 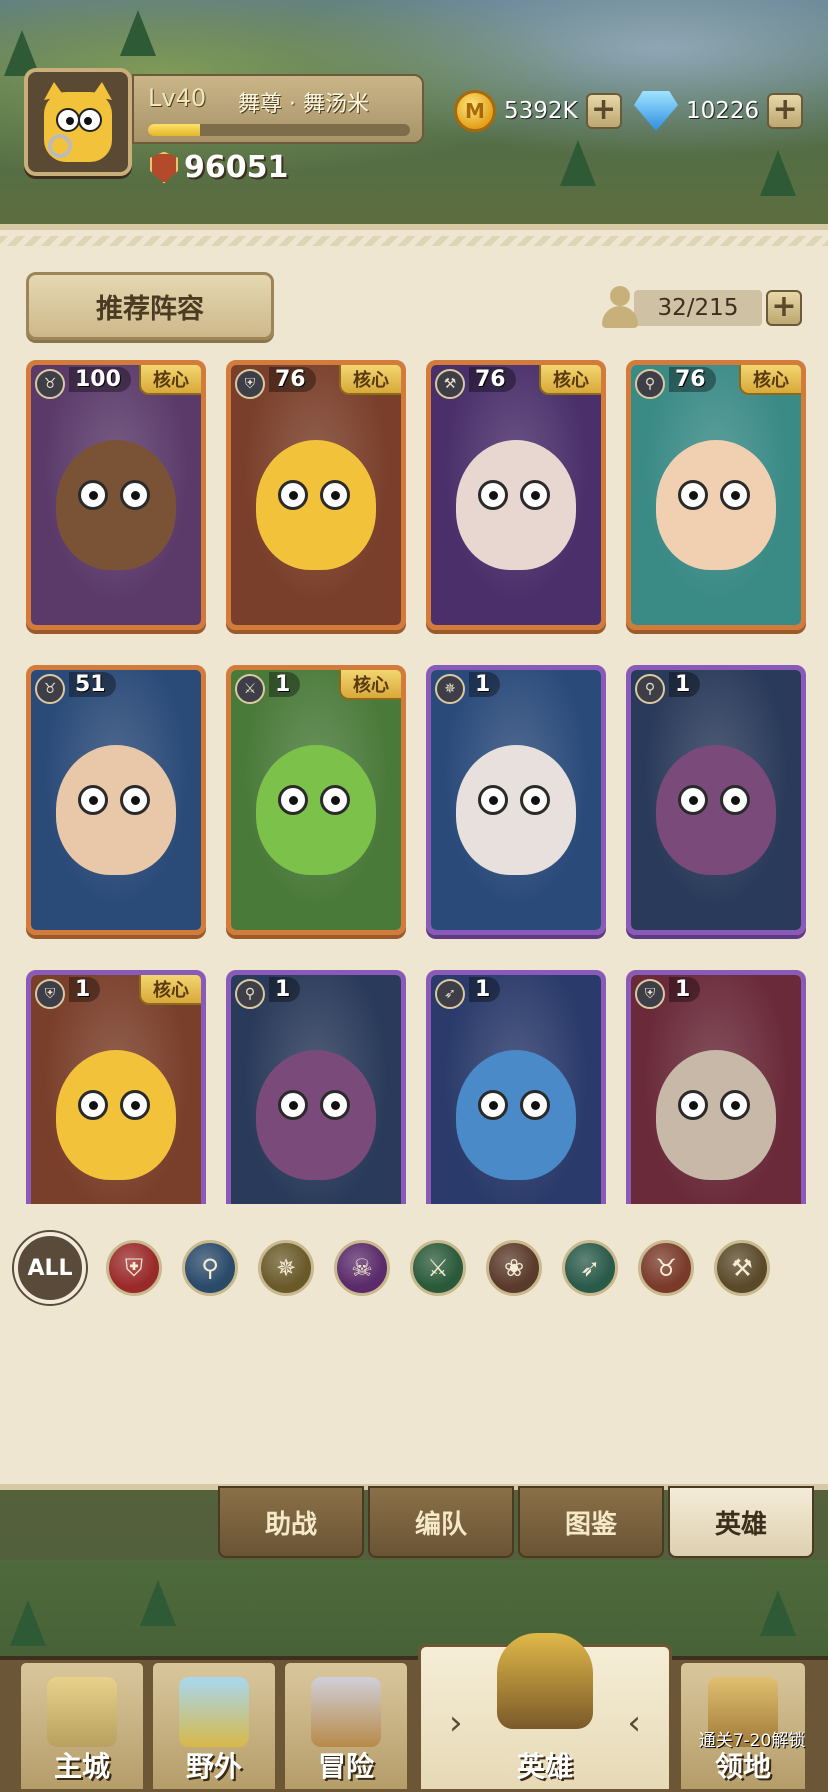 What do you see at coordinates (742, 1268) in the screenshot?
I see `filter-hammer-icon: ⚒` at bounding box center [742, 1268].